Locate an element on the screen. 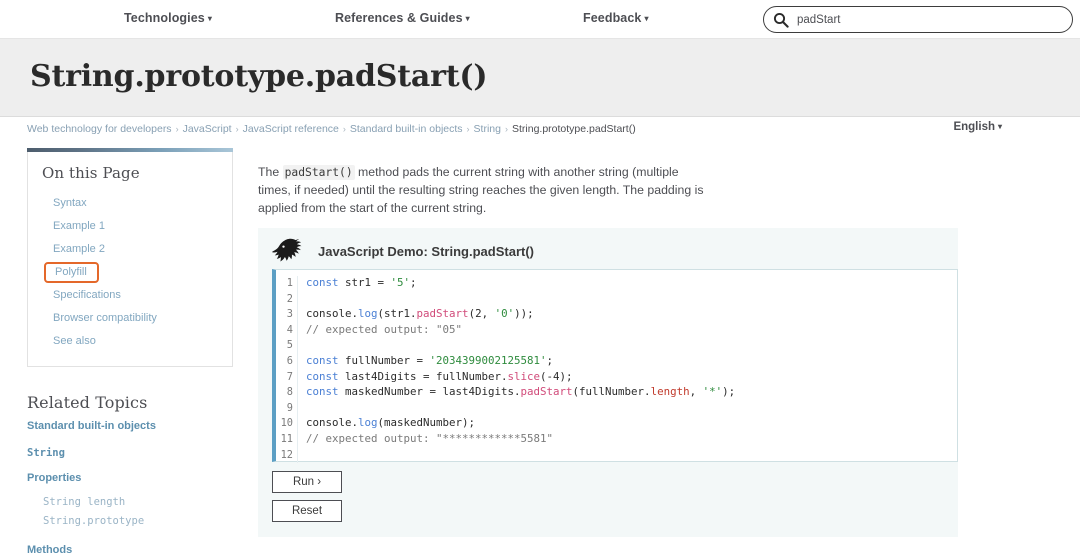 Image resolution: width=1080 pixels, height=556 pixels. code-line: 2 is located at coordinates (616, 299).